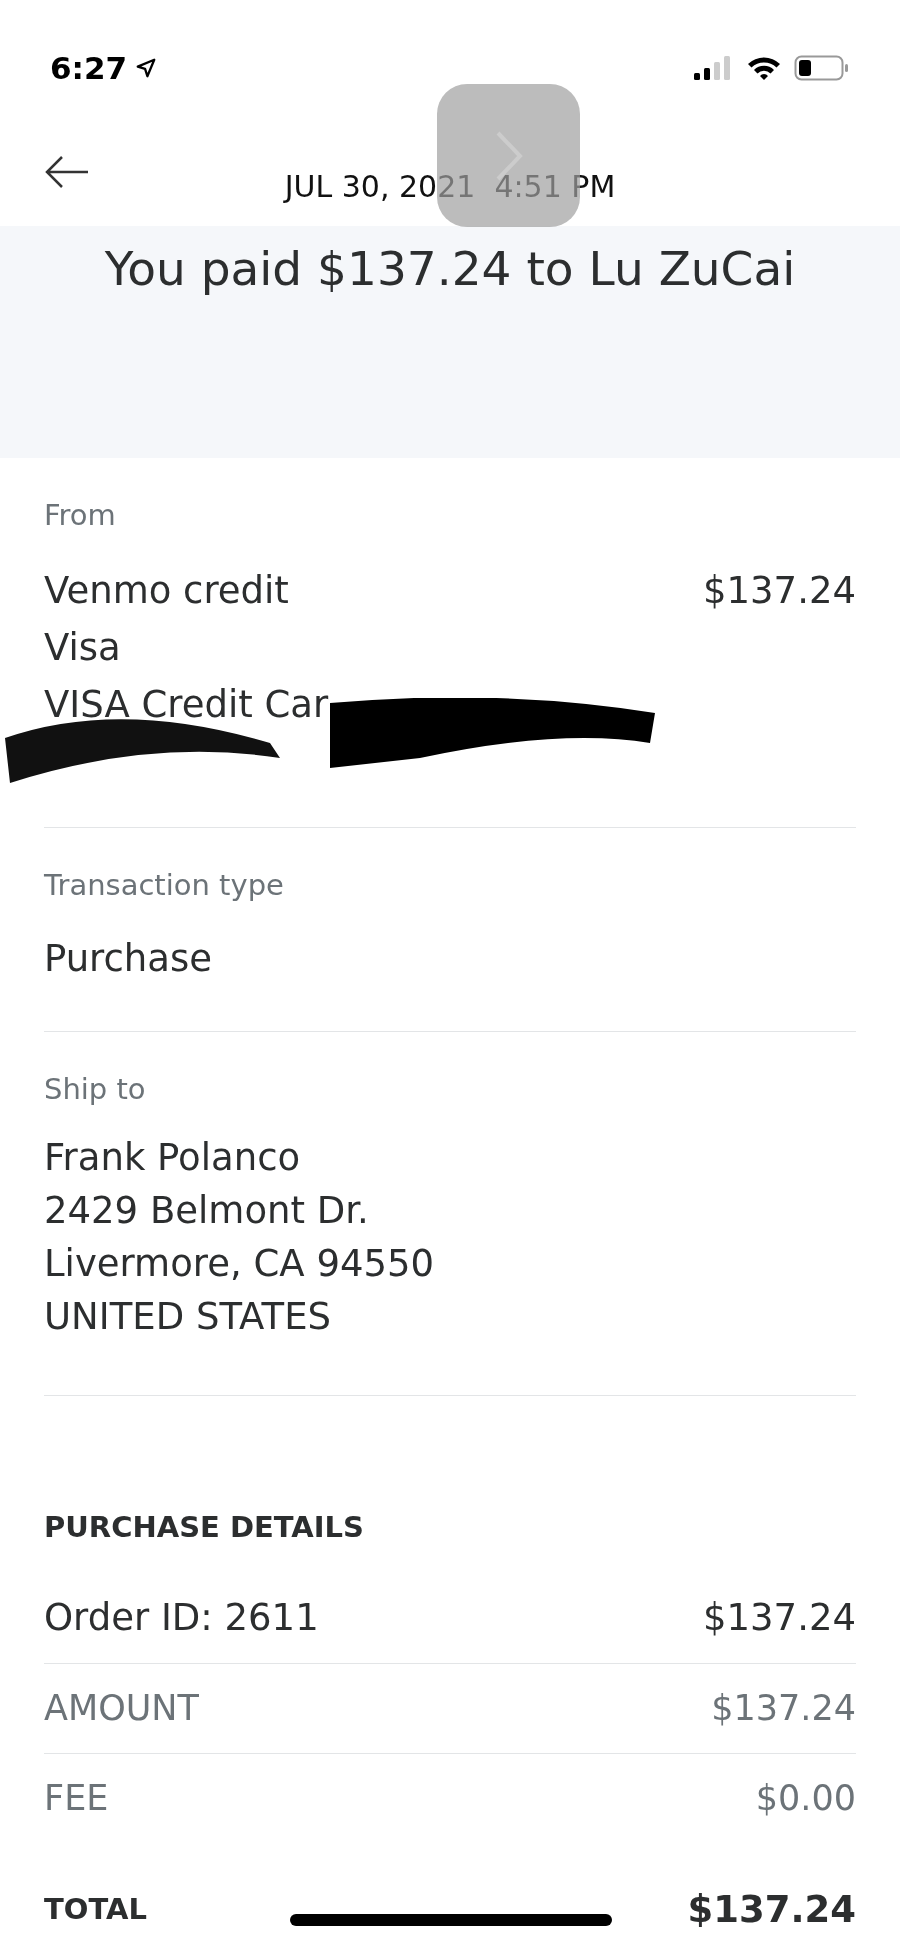 This screenshot has width=900, height=1948. I want to click on detail-label: Order ID: 2611, so click(181, 1617).